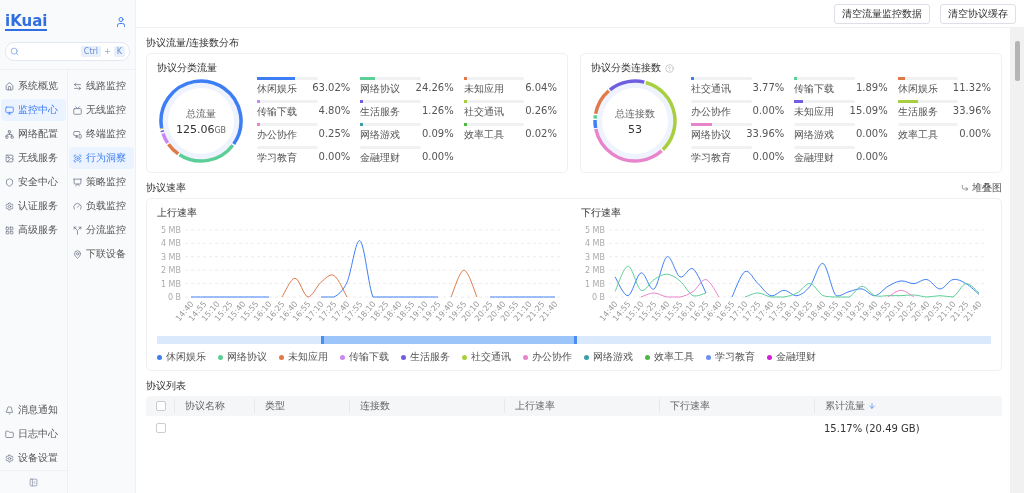 The height and width of the screenshot is (493, 1024). Describe the element at coordinates (9, 134) in the screenshot. I see `network-icon` at that location.